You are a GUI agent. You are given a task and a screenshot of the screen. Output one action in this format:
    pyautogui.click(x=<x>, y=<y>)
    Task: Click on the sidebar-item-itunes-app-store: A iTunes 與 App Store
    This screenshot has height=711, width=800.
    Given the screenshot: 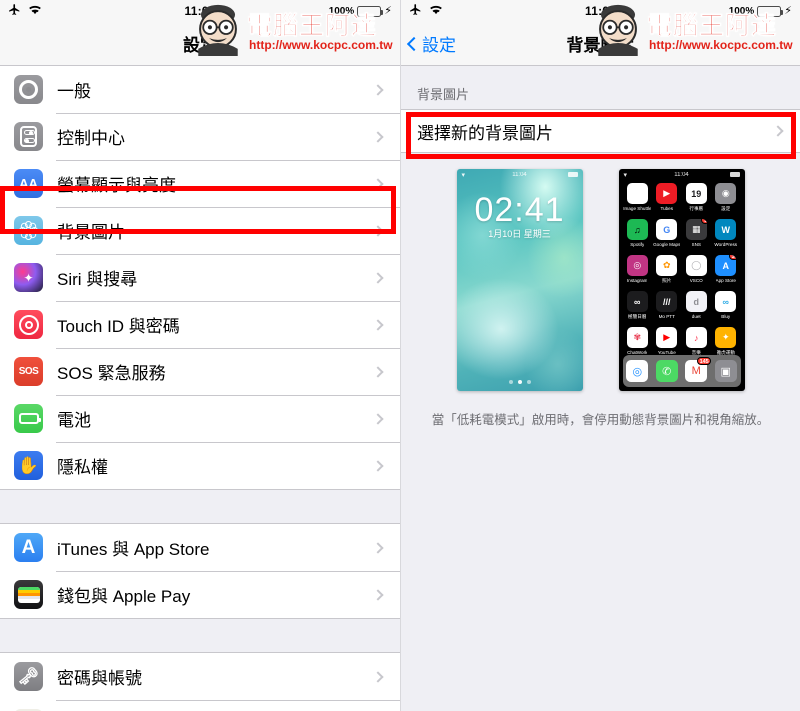 What is the action you would take?
    pyautogui.click(x=200, y=547)
    